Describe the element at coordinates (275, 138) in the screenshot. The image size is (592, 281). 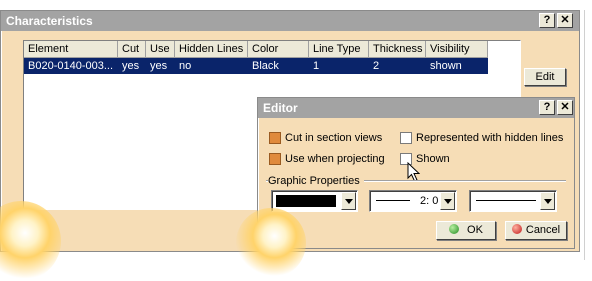
I see `cut-in-section-checkbox` at that location.